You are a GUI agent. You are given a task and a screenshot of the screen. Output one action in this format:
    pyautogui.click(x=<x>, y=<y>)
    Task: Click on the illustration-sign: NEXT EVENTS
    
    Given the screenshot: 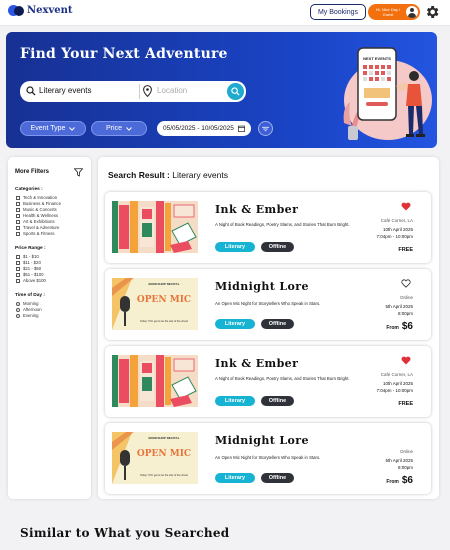 What is the action you would take?
    pyautogui.click(x=377, y=58)
    